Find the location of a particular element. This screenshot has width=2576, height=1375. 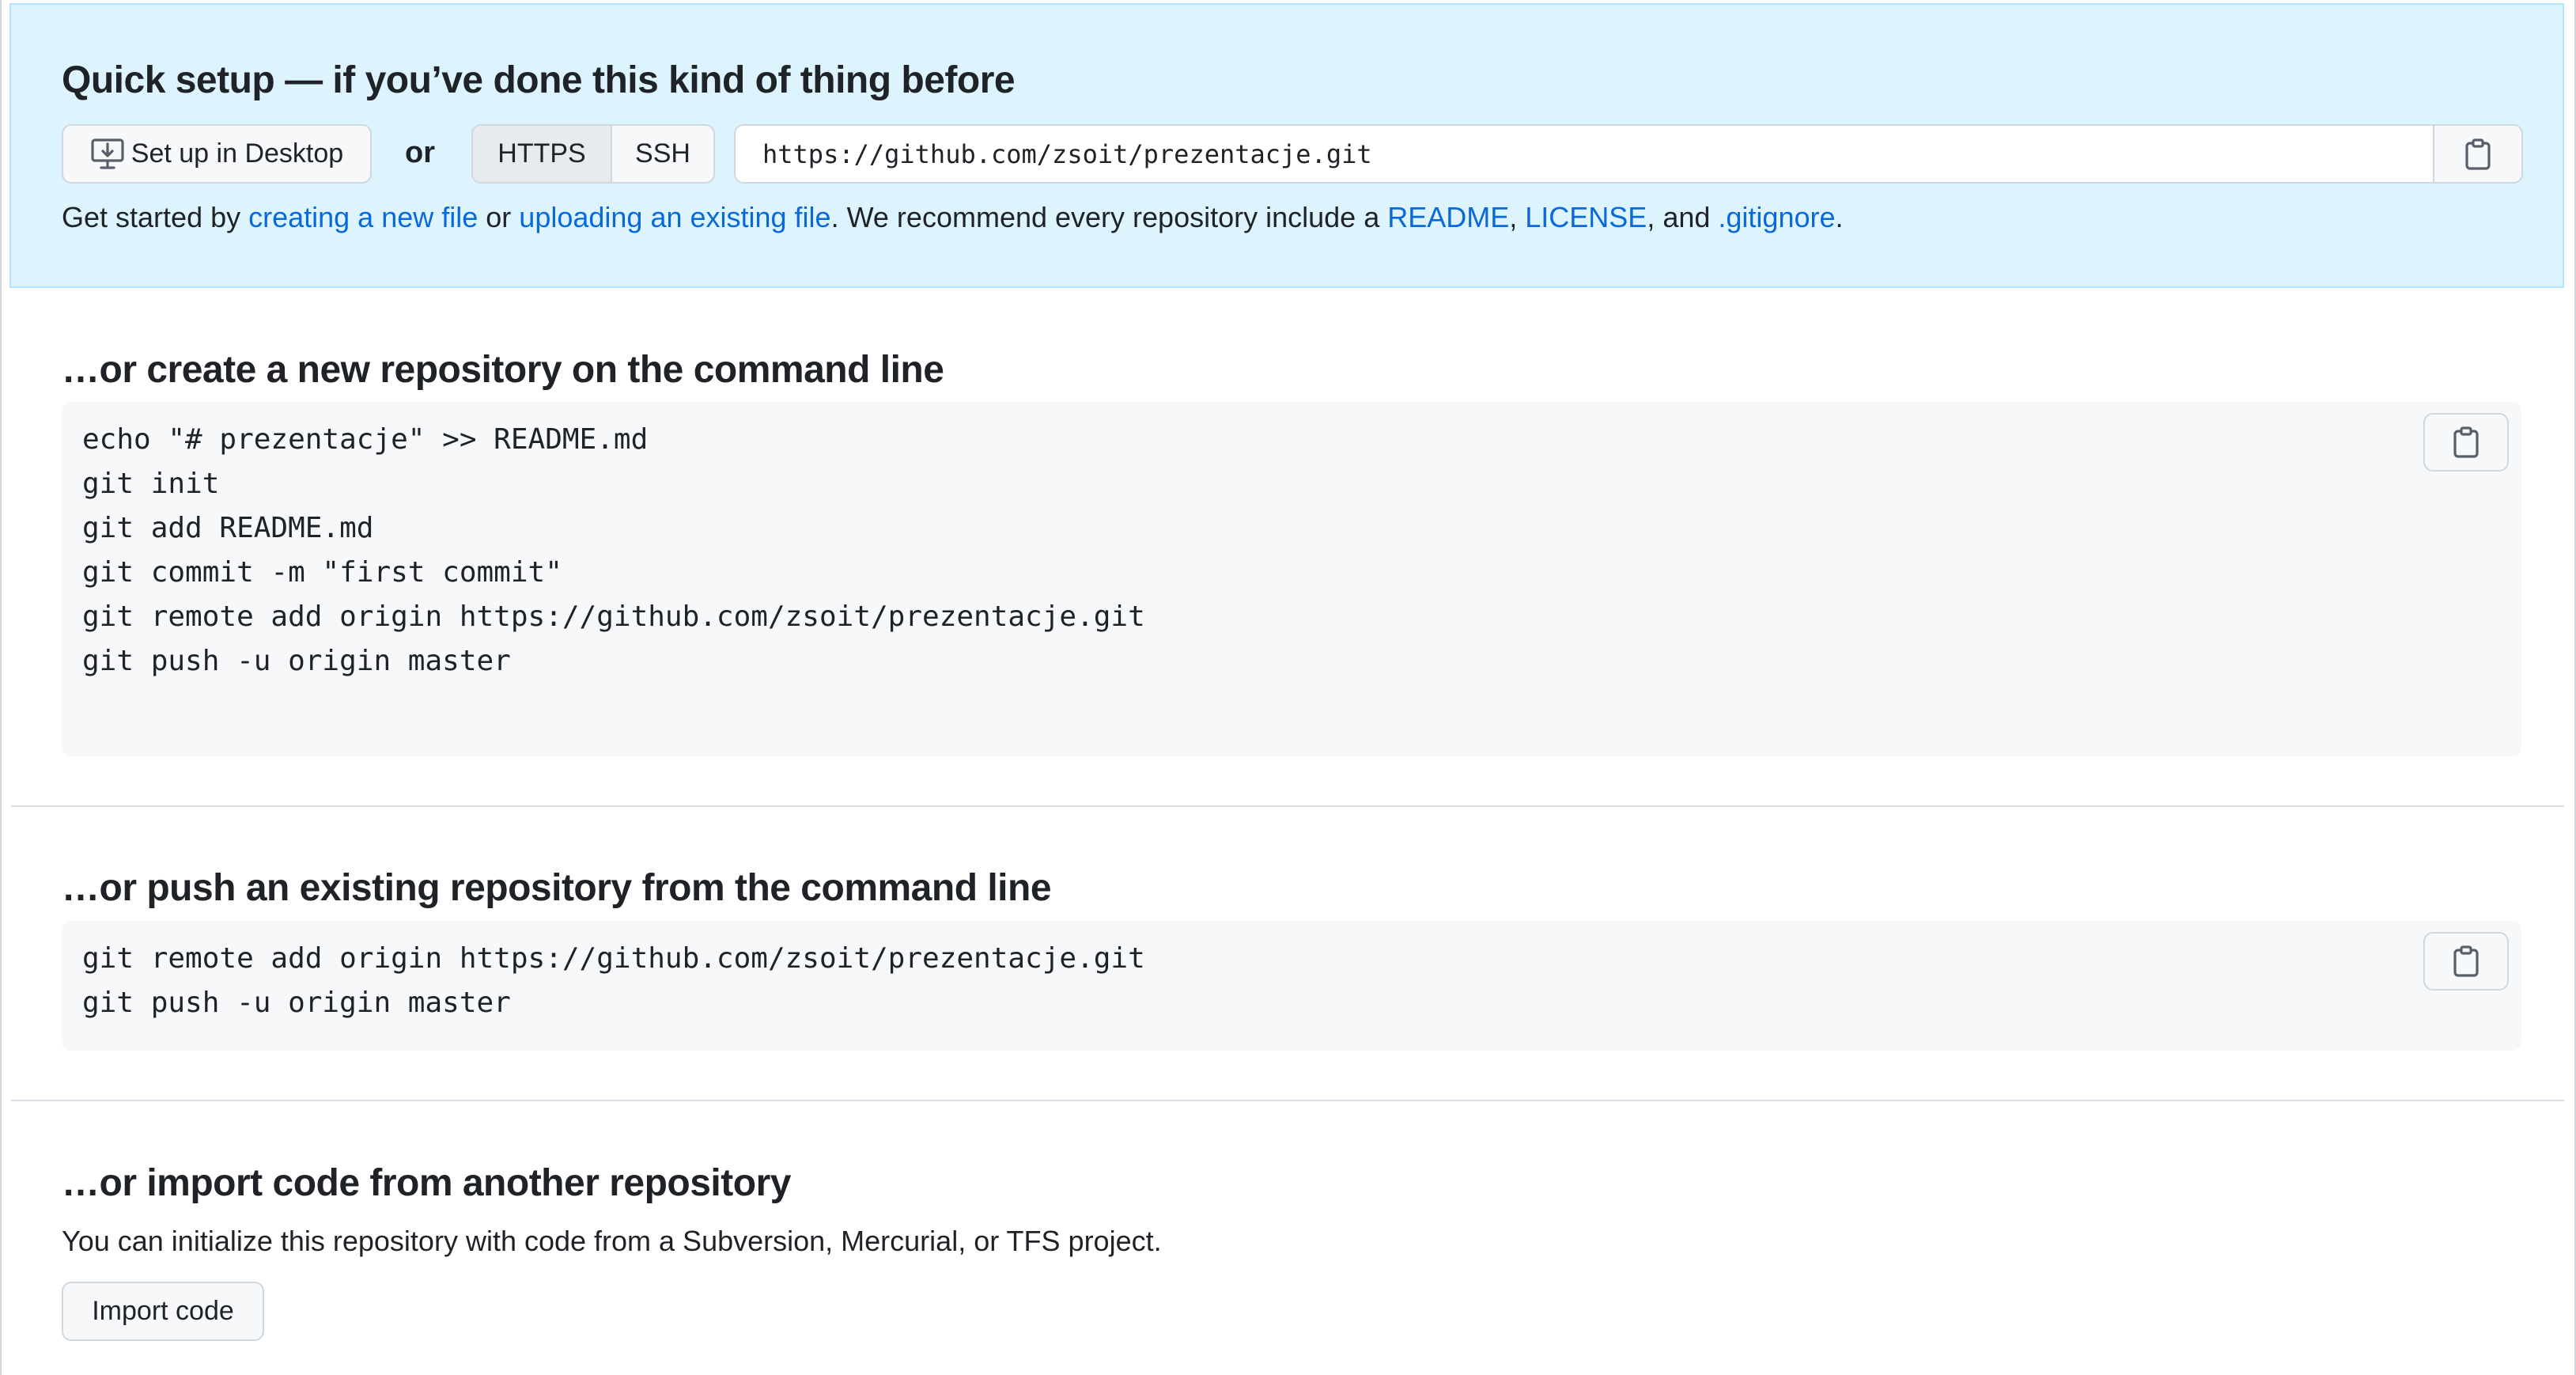

code-line: git init is located at coordinates (151, 484).